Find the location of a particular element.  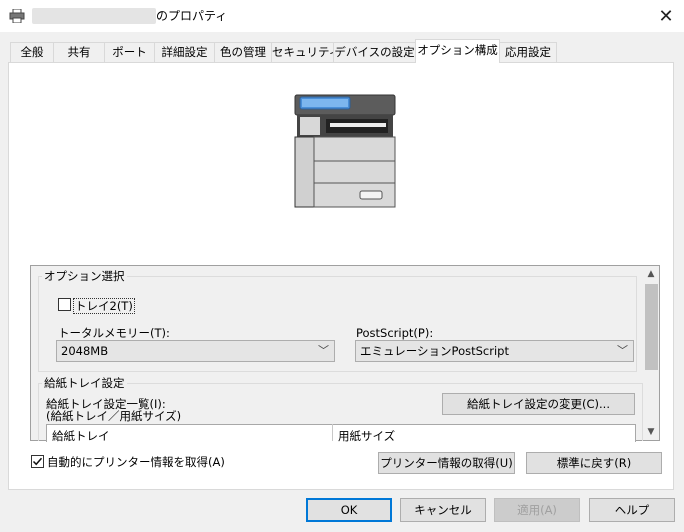

postscript-label: PostScript(P): is located at coordinates (395, 333).